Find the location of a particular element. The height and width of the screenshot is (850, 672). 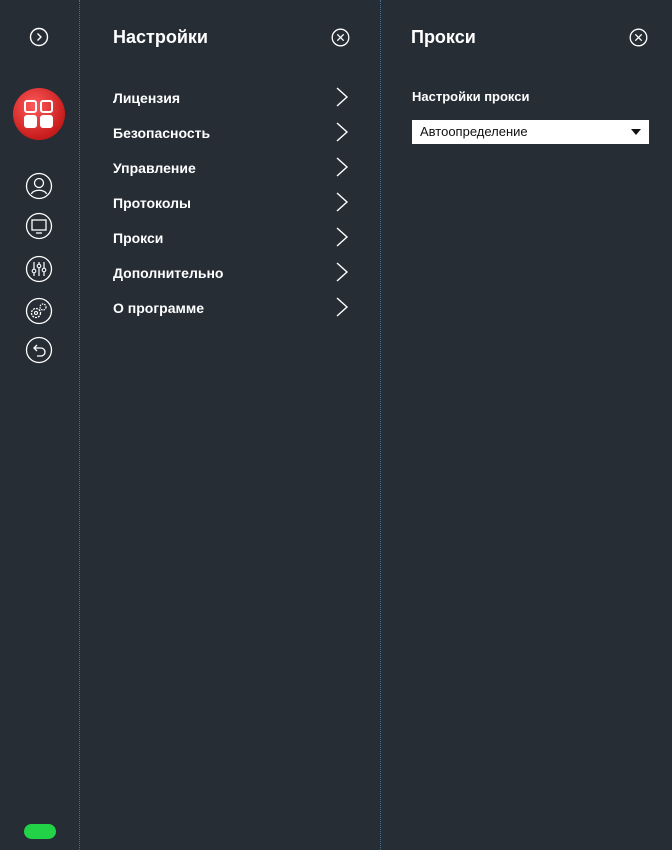

app-logo is located at coordinates (39, 114).